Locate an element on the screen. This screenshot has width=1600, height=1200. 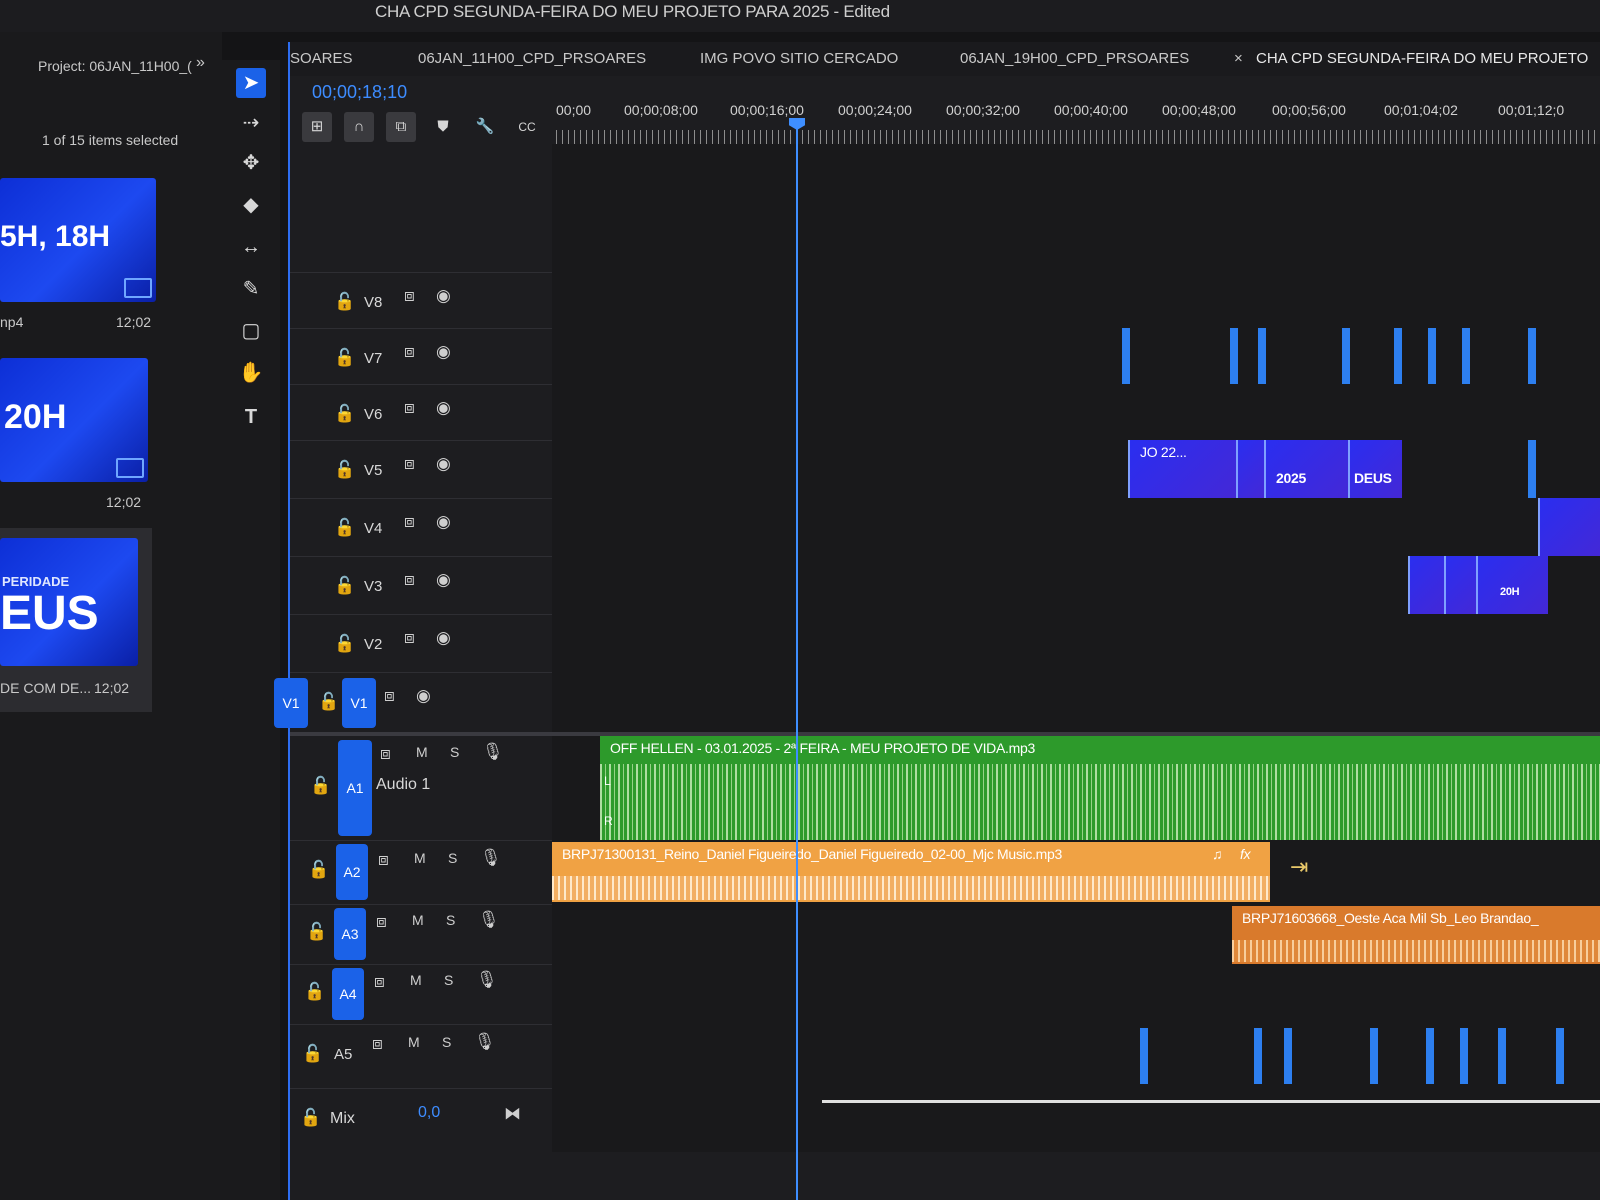
tab-close-icon: × is located at coordinates (1238, 58).